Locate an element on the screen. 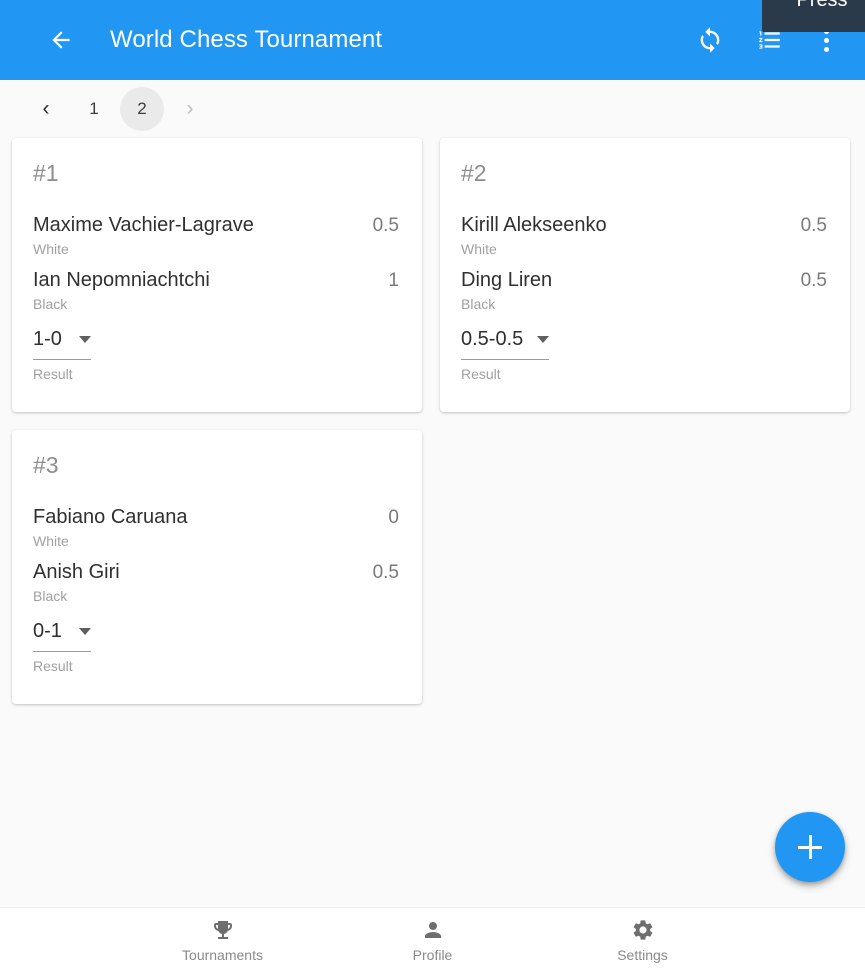 This screenshot has height=972, width=865. result-value: 0.5-0.5 is located at coordinates (492, 339).